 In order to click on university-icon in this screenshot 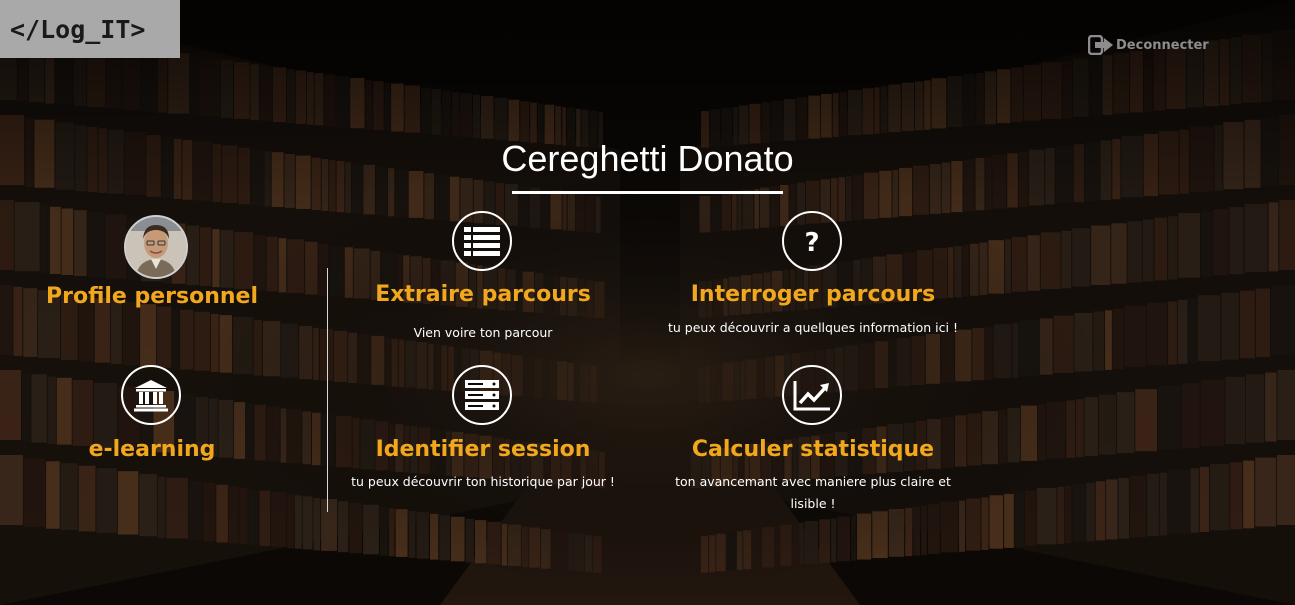, I will do `click(151, 396)`.